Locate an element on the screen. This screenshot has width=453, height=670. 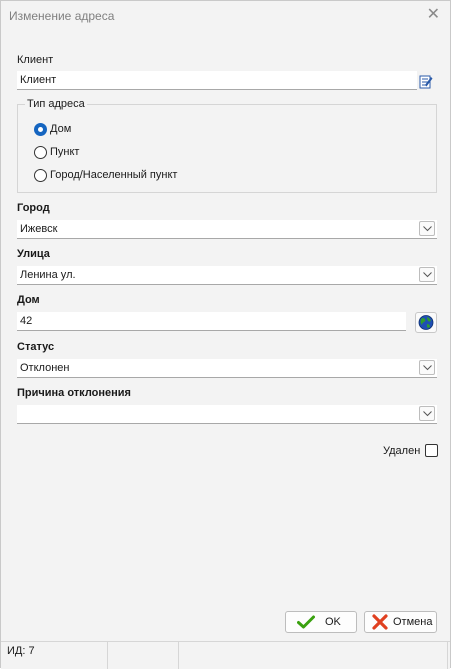
id-text: ИД: 7 is located at coordinates (21, 651).